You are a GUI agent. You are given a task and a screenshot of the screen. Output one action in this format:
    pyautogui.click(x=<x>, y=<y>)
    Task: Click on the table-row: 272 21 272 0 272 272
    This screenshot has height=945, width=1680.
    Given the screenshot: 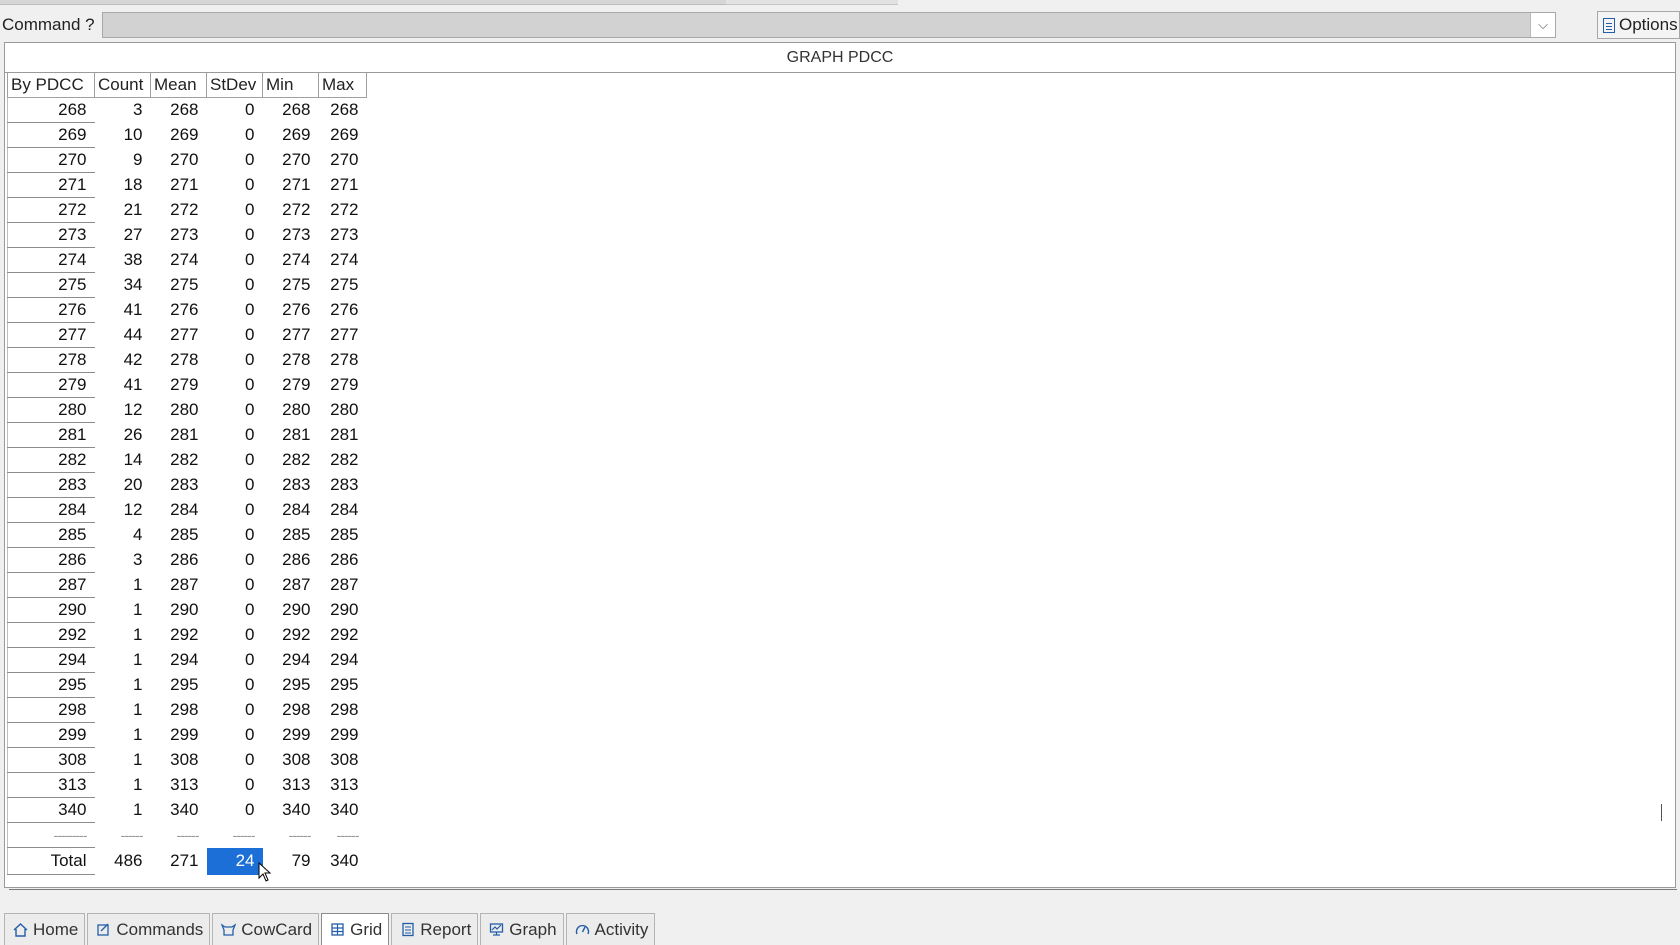 What is the action you would take?
    pyautogui.click(x=187, y=210)
    